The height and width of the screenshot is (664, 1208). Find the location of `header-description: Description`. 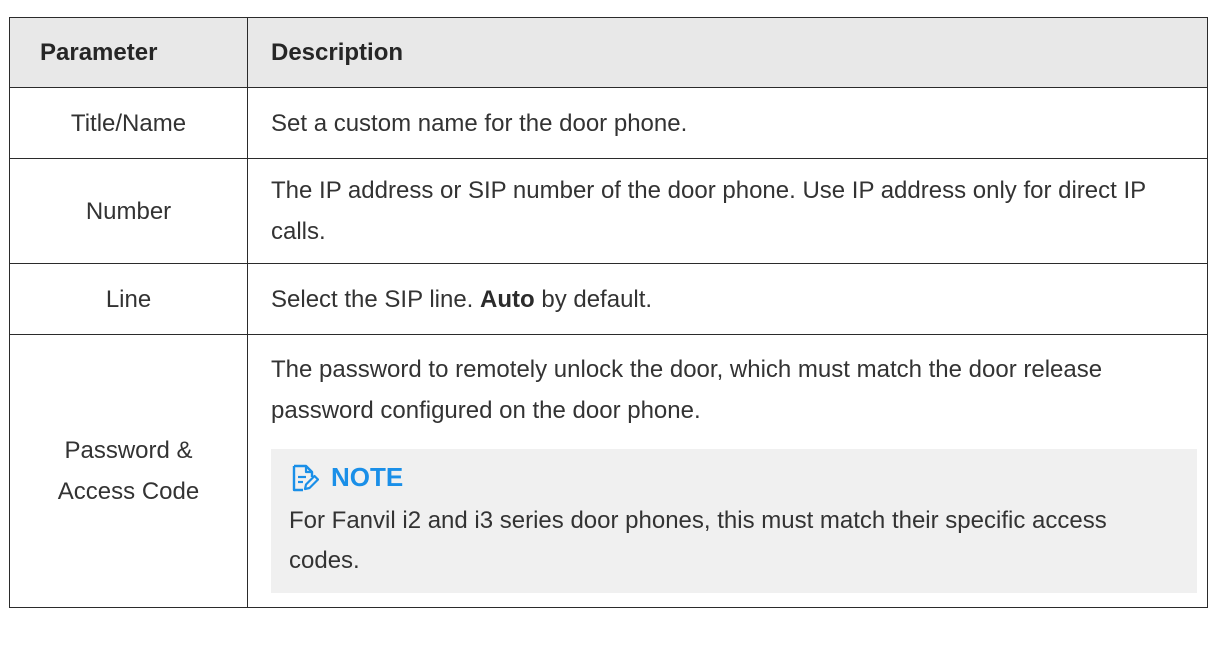

header-description: Description is located at coordinates (727, 52).